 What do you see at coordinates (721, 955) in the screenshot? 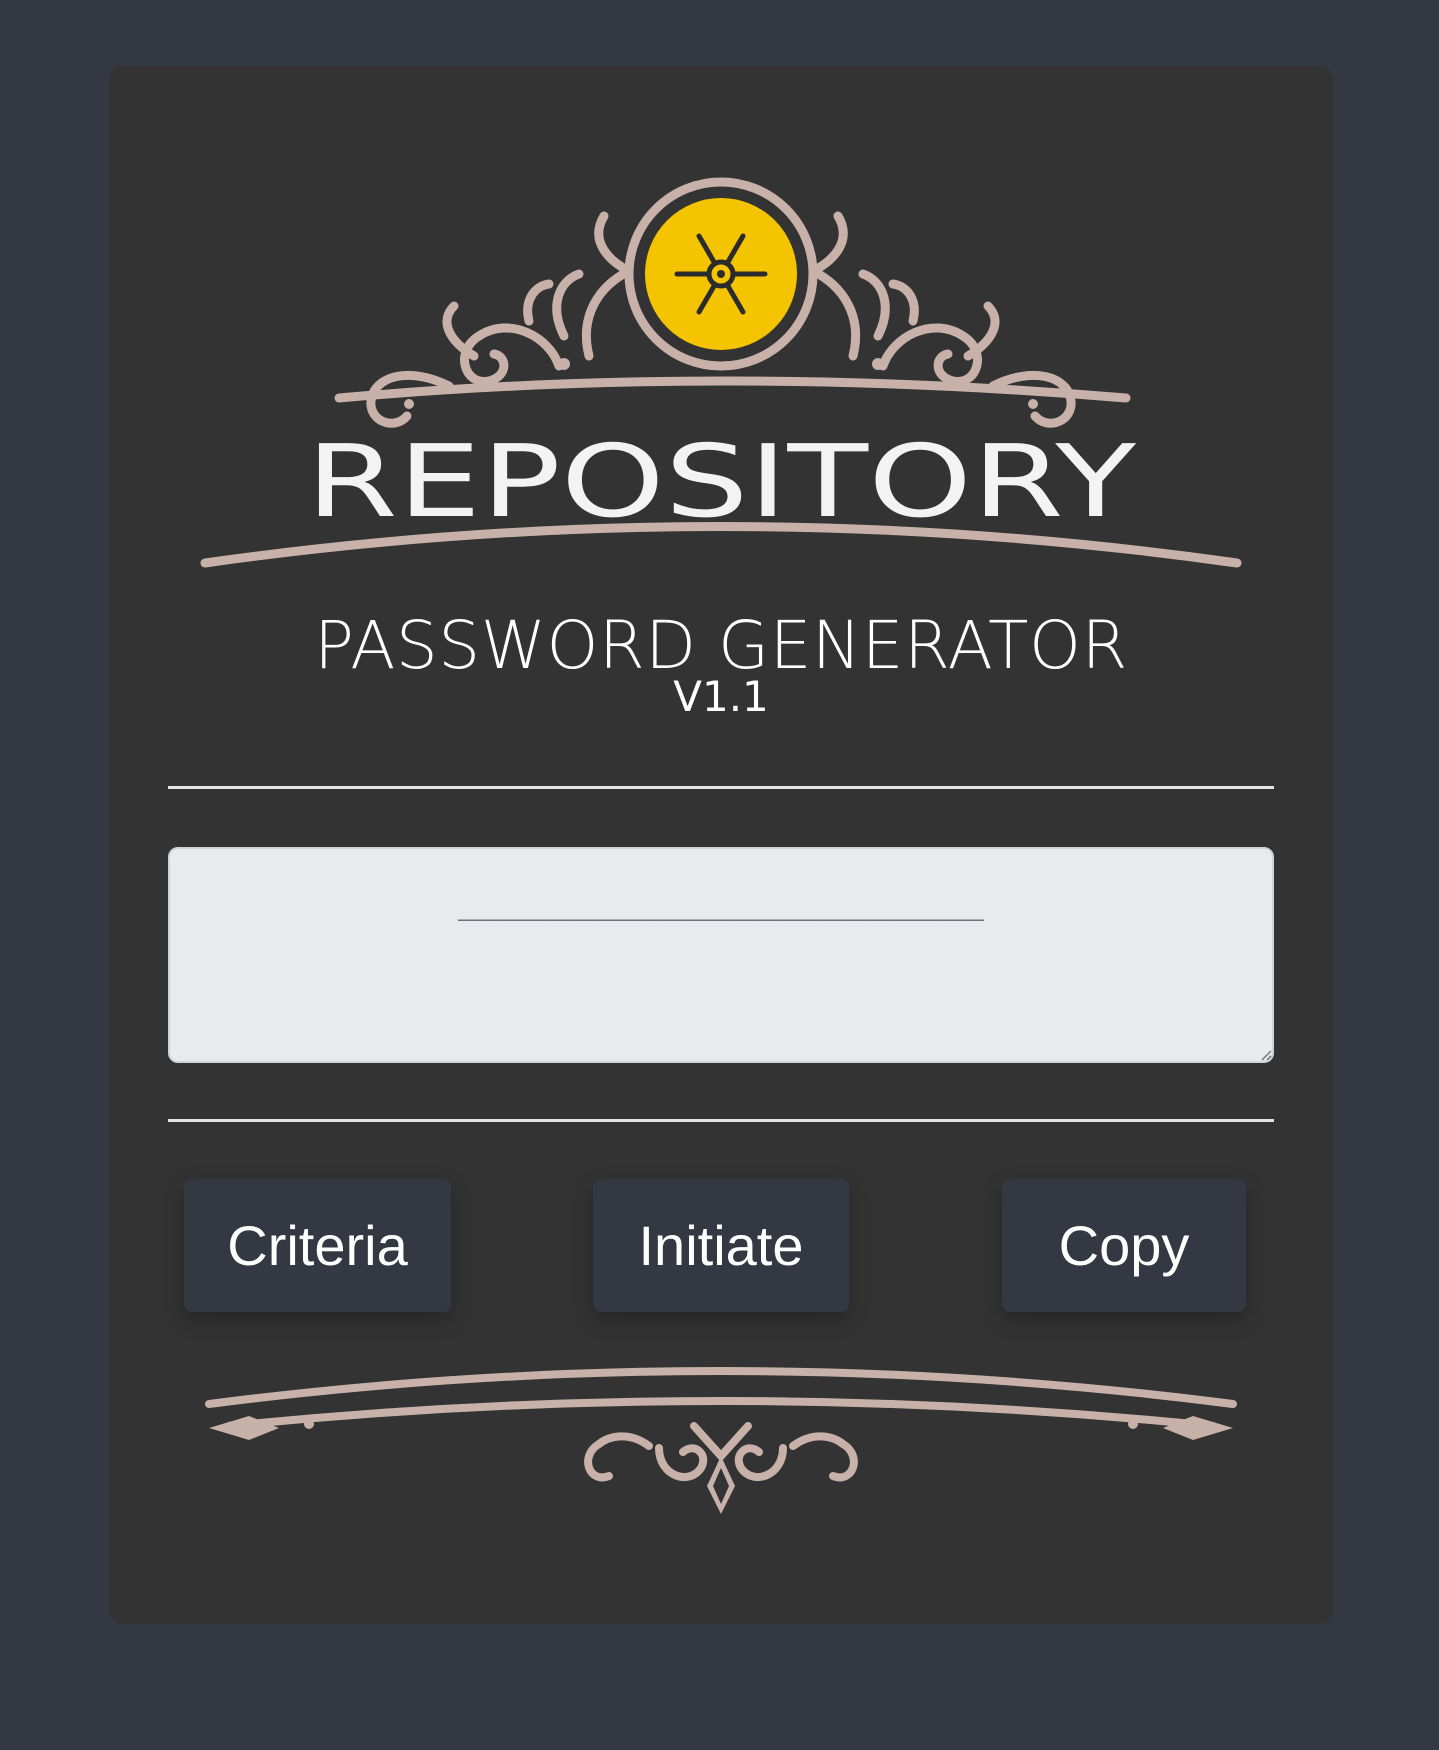
I see `password-output-field` at bounding box center [721, 955].